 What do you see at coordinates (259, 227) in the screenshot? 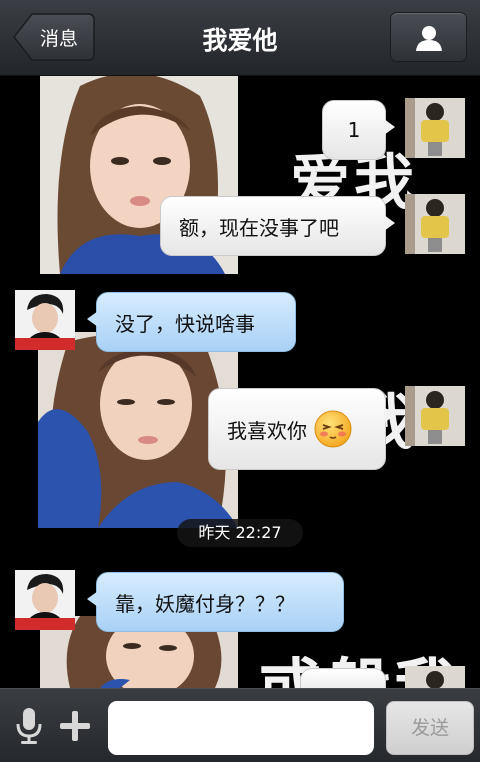
I see `message-text: 额，现在没事了吧` at bounding box center [259, 227].